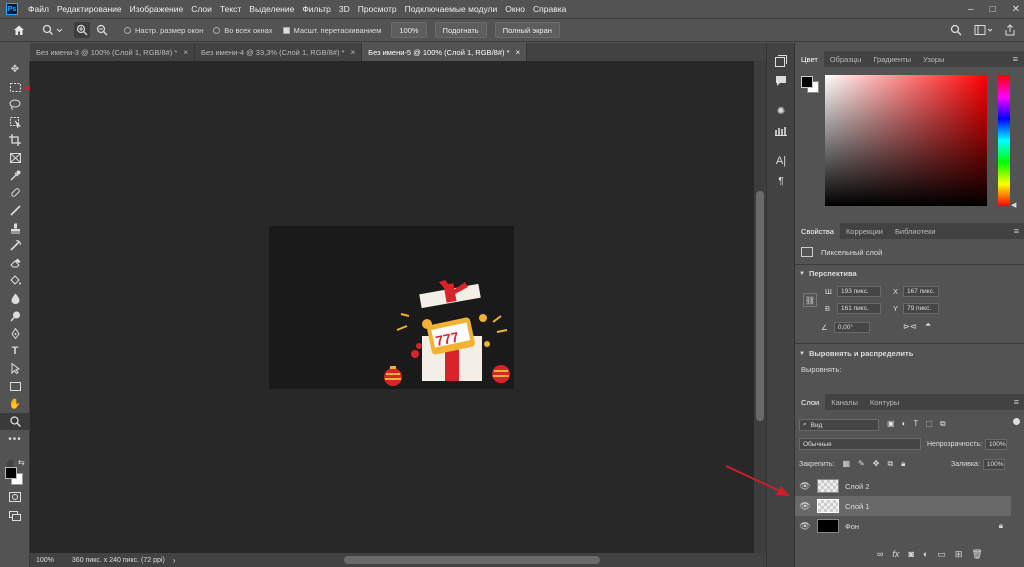 The width and height of the screenshot is (1024, 567). I want to click on frame-tool-icon, so click(15, 158).